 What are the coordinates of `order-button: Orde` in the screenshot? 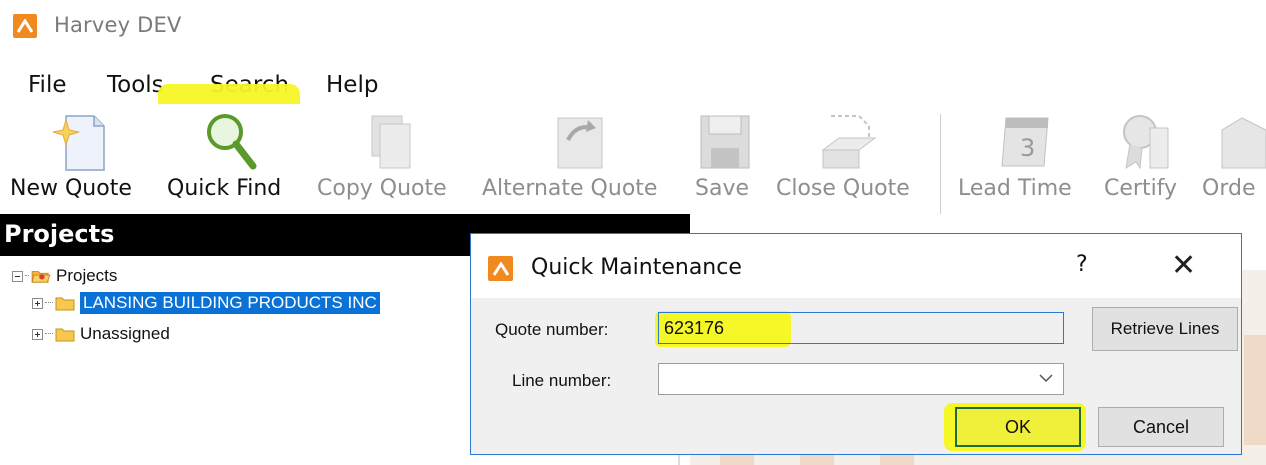 It's located at (1233, 159).